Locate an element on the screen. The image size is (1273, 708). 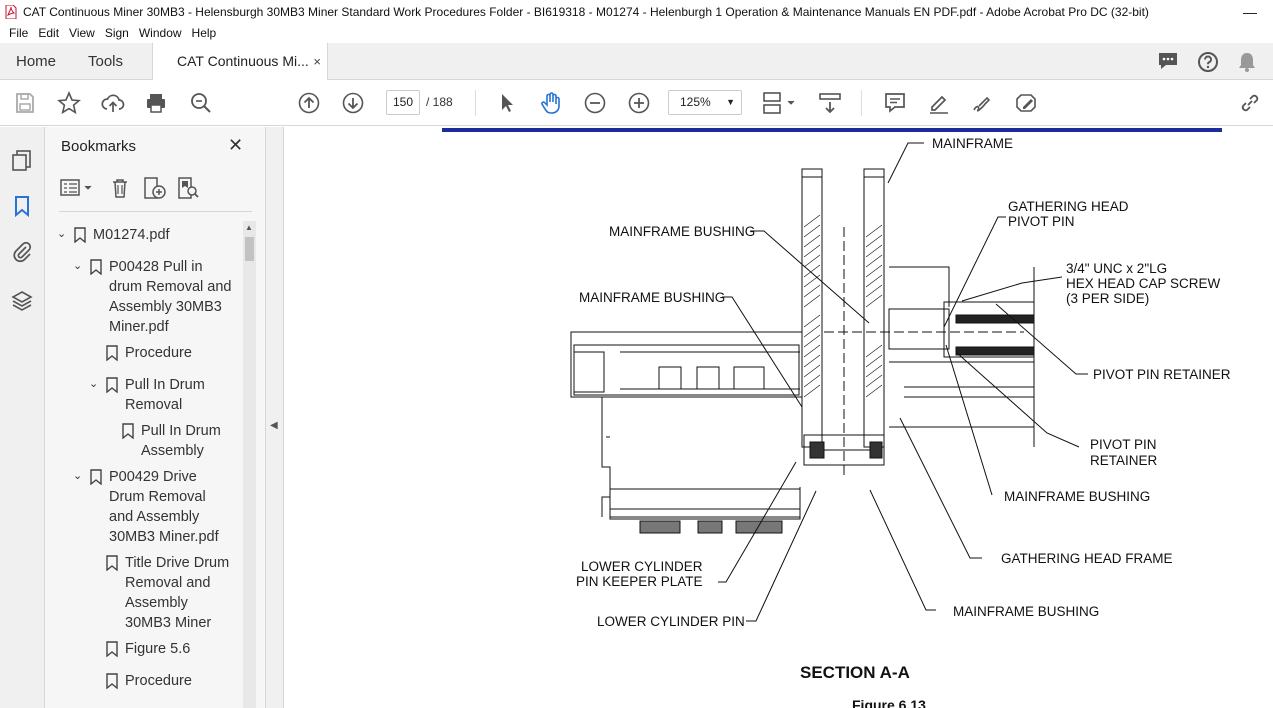
scroll-mode-icon is located at coordinates (830, 103).